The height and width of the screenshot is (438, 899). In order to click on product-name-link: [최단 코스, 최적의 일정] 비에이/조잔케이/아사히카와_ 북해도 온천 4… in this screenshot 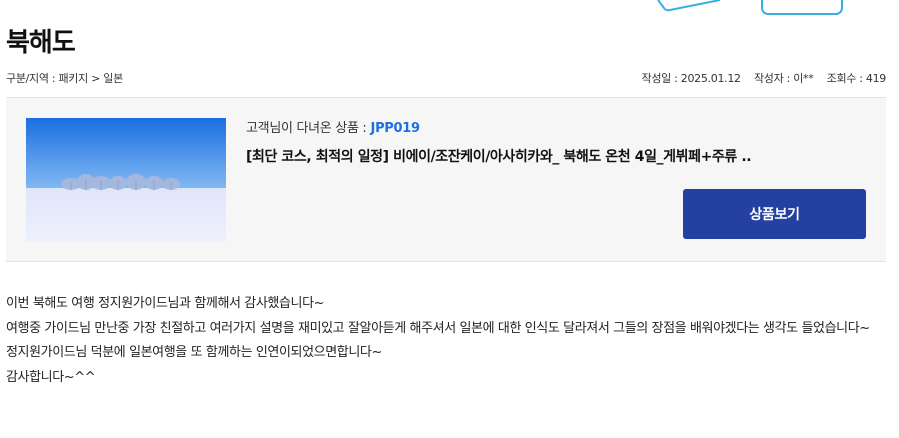, I will do `click(556, 156)`.